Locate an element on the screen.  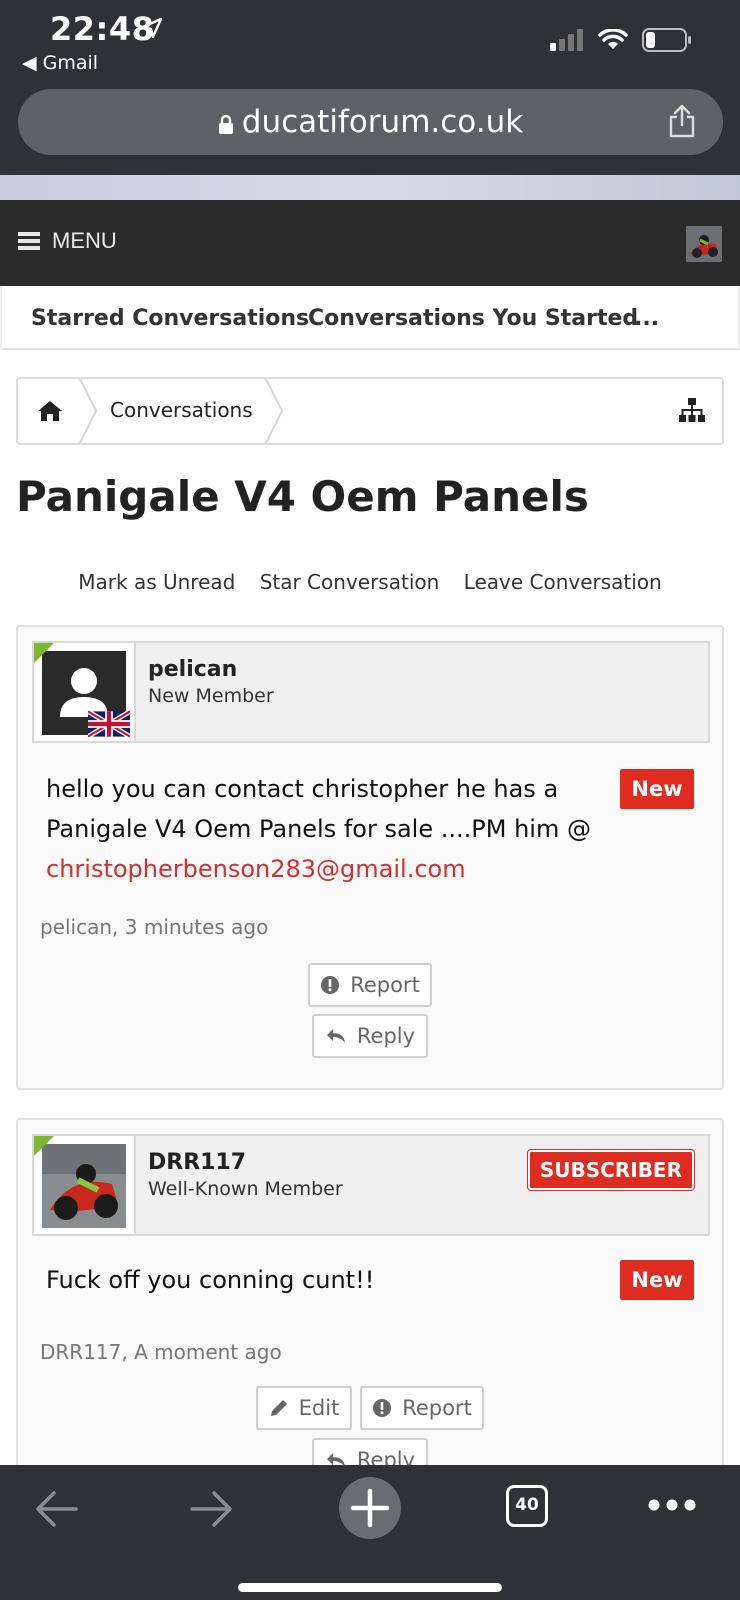
star-conversation-link: Star Conversation is located at coordinates (350, 582).